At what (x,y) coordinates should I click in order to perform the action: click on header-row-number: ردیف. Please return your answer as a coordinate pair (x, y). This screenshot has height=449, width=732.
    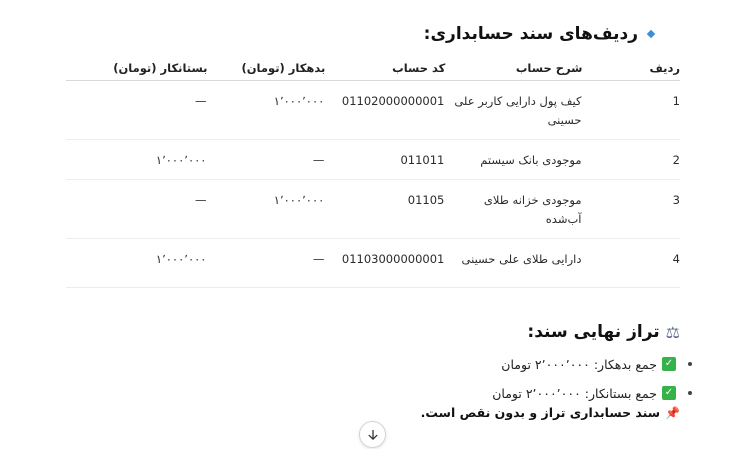
    Looking at the image, I should click on (631, 68).